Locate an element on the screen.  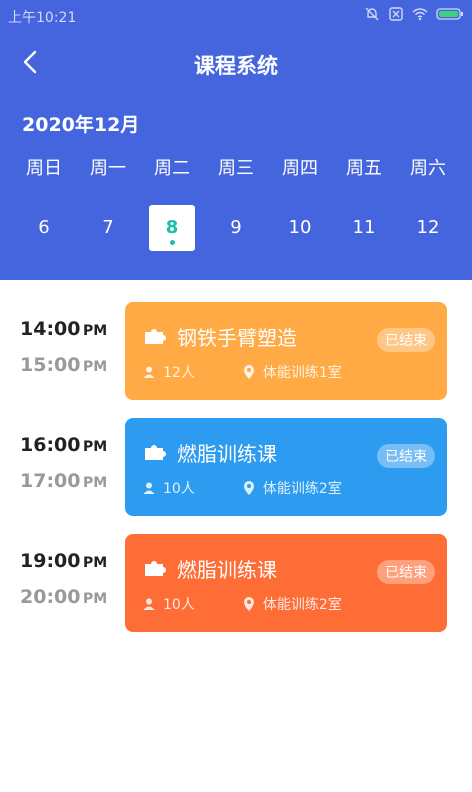
wifi-icon is located at coordinates (420, 14).